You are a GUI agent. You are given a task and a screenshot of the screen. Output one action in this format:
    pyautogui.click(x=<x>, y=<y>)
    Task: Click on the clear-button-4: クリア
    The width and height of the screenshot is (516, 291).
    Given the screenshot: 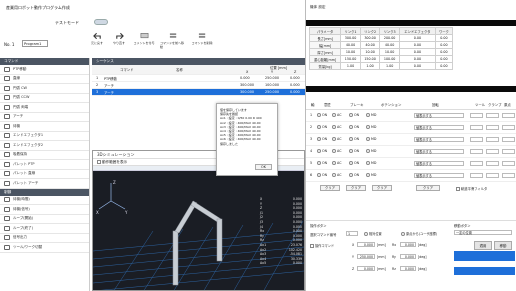 What is the action you would take?
    pyautogui.click(x=428, y=188)
    